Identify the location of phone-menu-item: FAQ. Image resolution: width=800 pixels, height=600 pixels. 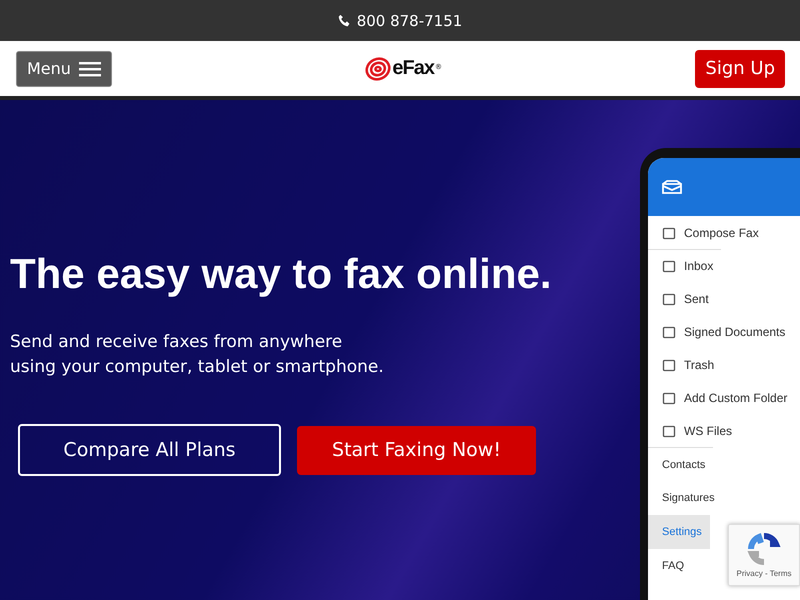
(670, 566).